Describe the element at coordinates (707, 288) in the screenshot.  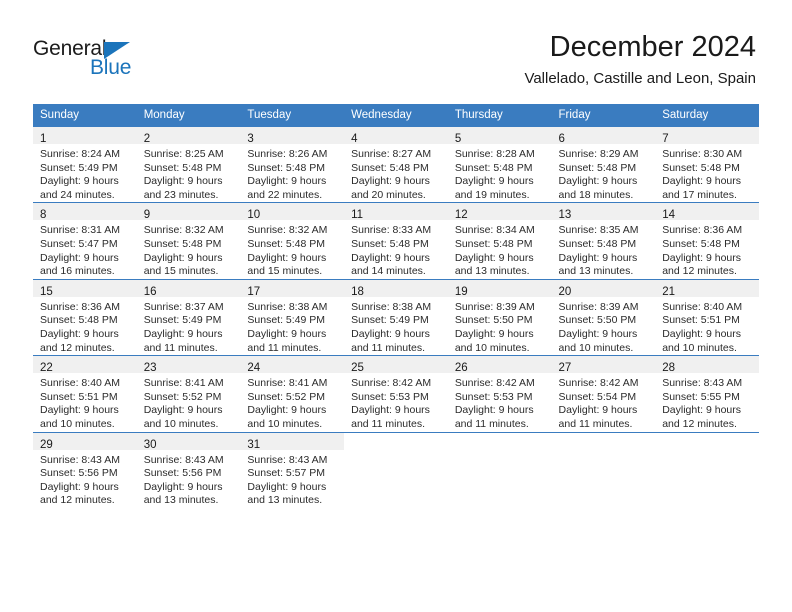
I see `day-number-band: 21` at that location.